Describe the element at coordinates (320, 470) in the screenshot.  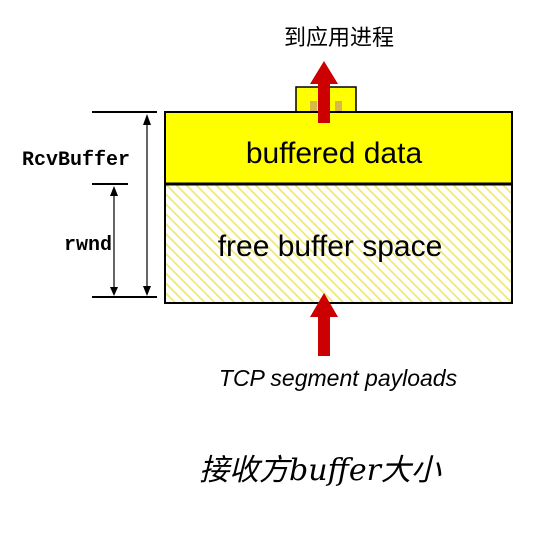
I see `caption-receiver-buffer-size: 接收方buffer大小` at that location.